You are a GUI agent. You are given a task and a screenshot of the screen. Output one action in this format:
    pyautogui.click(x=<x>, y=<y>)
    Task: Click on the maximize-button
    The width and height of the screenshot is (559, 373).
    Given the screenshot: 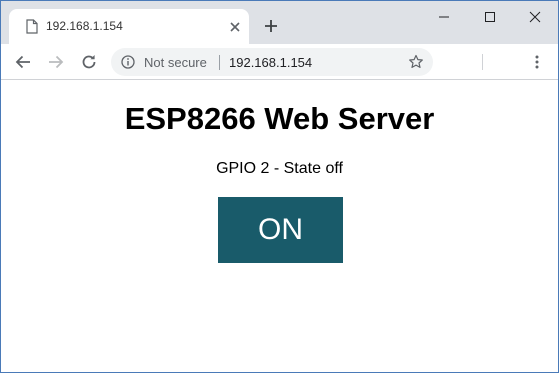 What is the action you would take?
    pyautogui.click(x=490, y=17)
    